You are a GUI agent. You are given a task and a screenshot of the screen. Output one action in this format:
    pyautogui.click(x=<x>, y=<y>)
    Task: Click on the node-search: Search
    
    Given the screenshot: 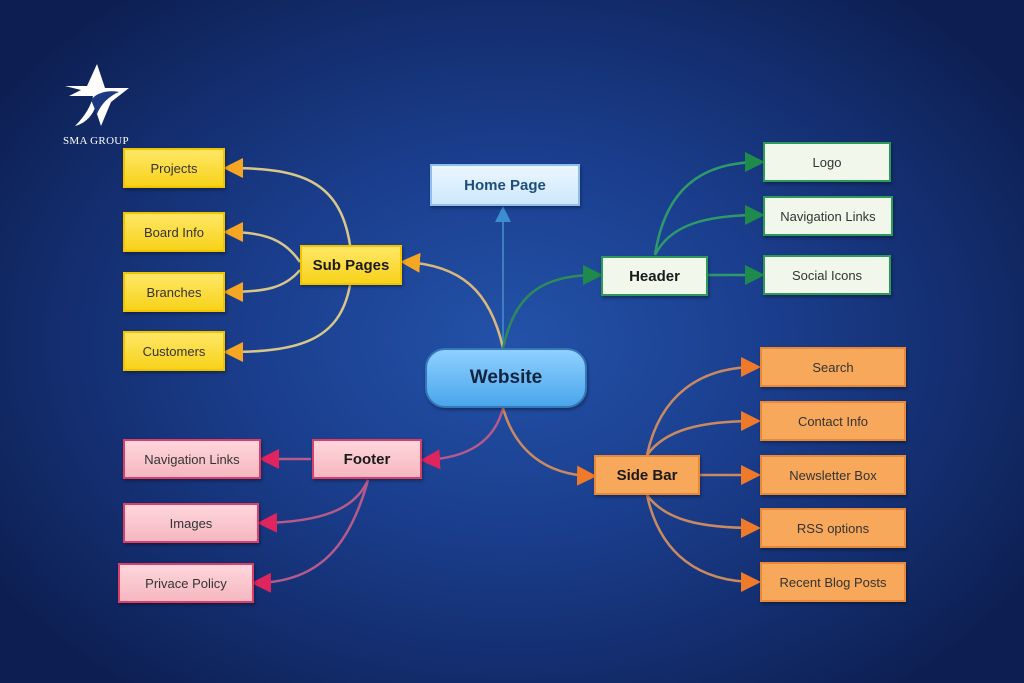 What is the action you would take?
    pyautogui.click(x=833, y=367)
    